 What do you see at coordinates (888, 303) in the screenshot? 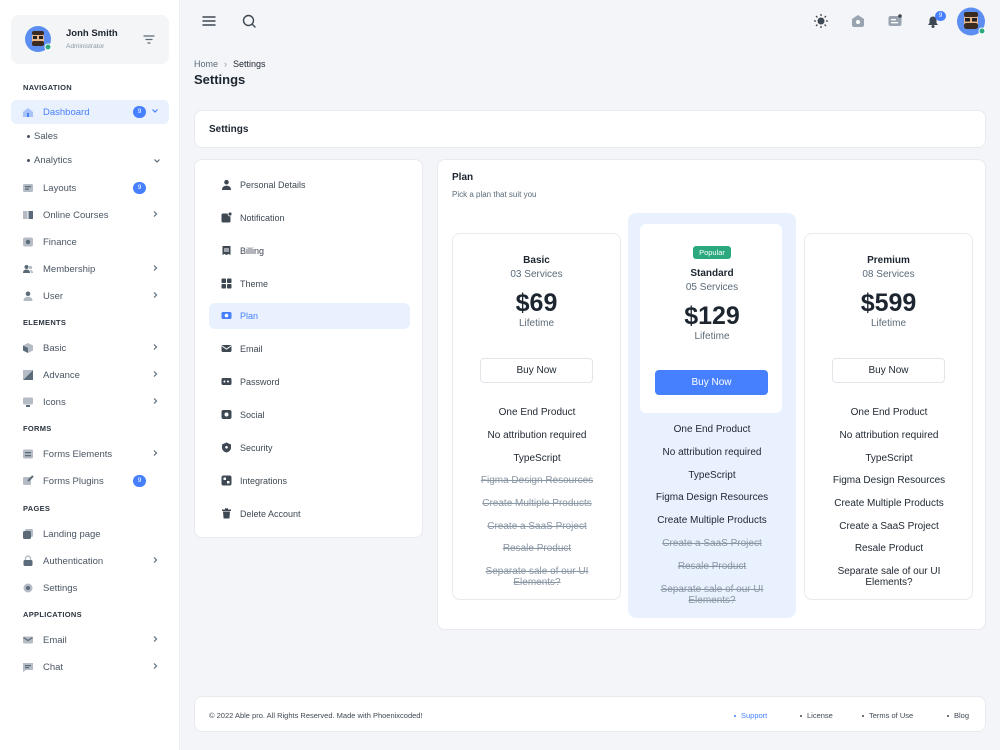
I see `plan-price: $599` at bounding box center [888, 303].